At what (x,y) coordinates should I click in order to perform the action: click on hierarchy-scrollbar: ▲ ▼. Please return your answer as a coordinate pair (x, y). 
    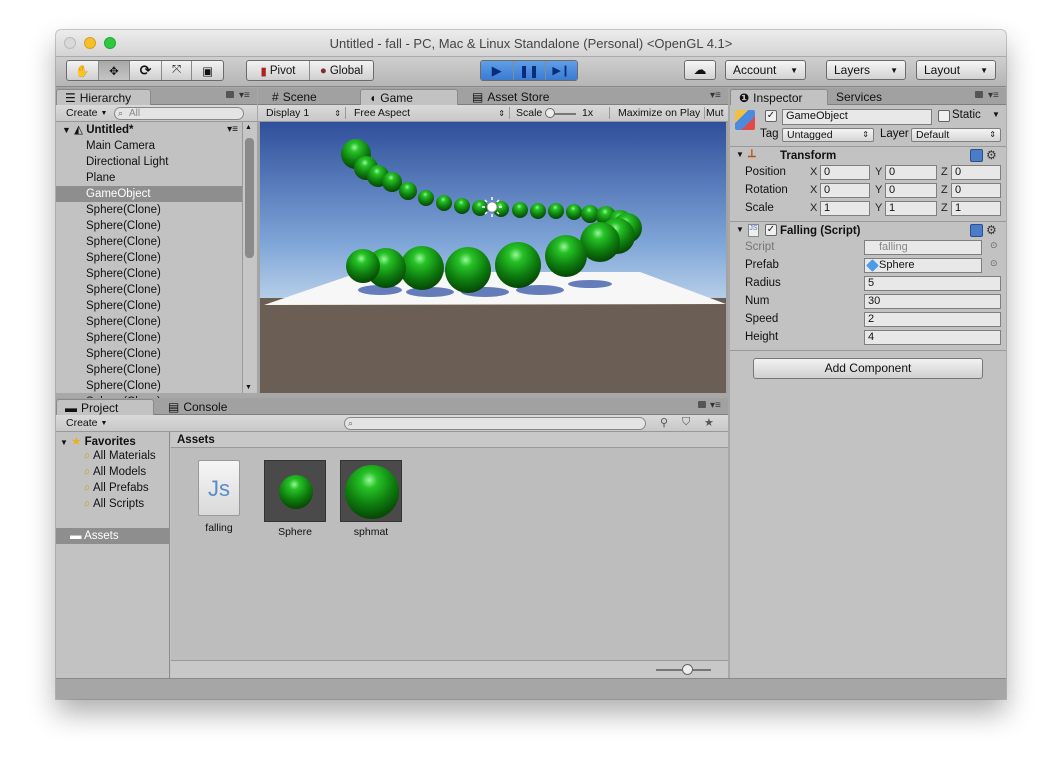
    Looking at the image, I should click on (249, 257).